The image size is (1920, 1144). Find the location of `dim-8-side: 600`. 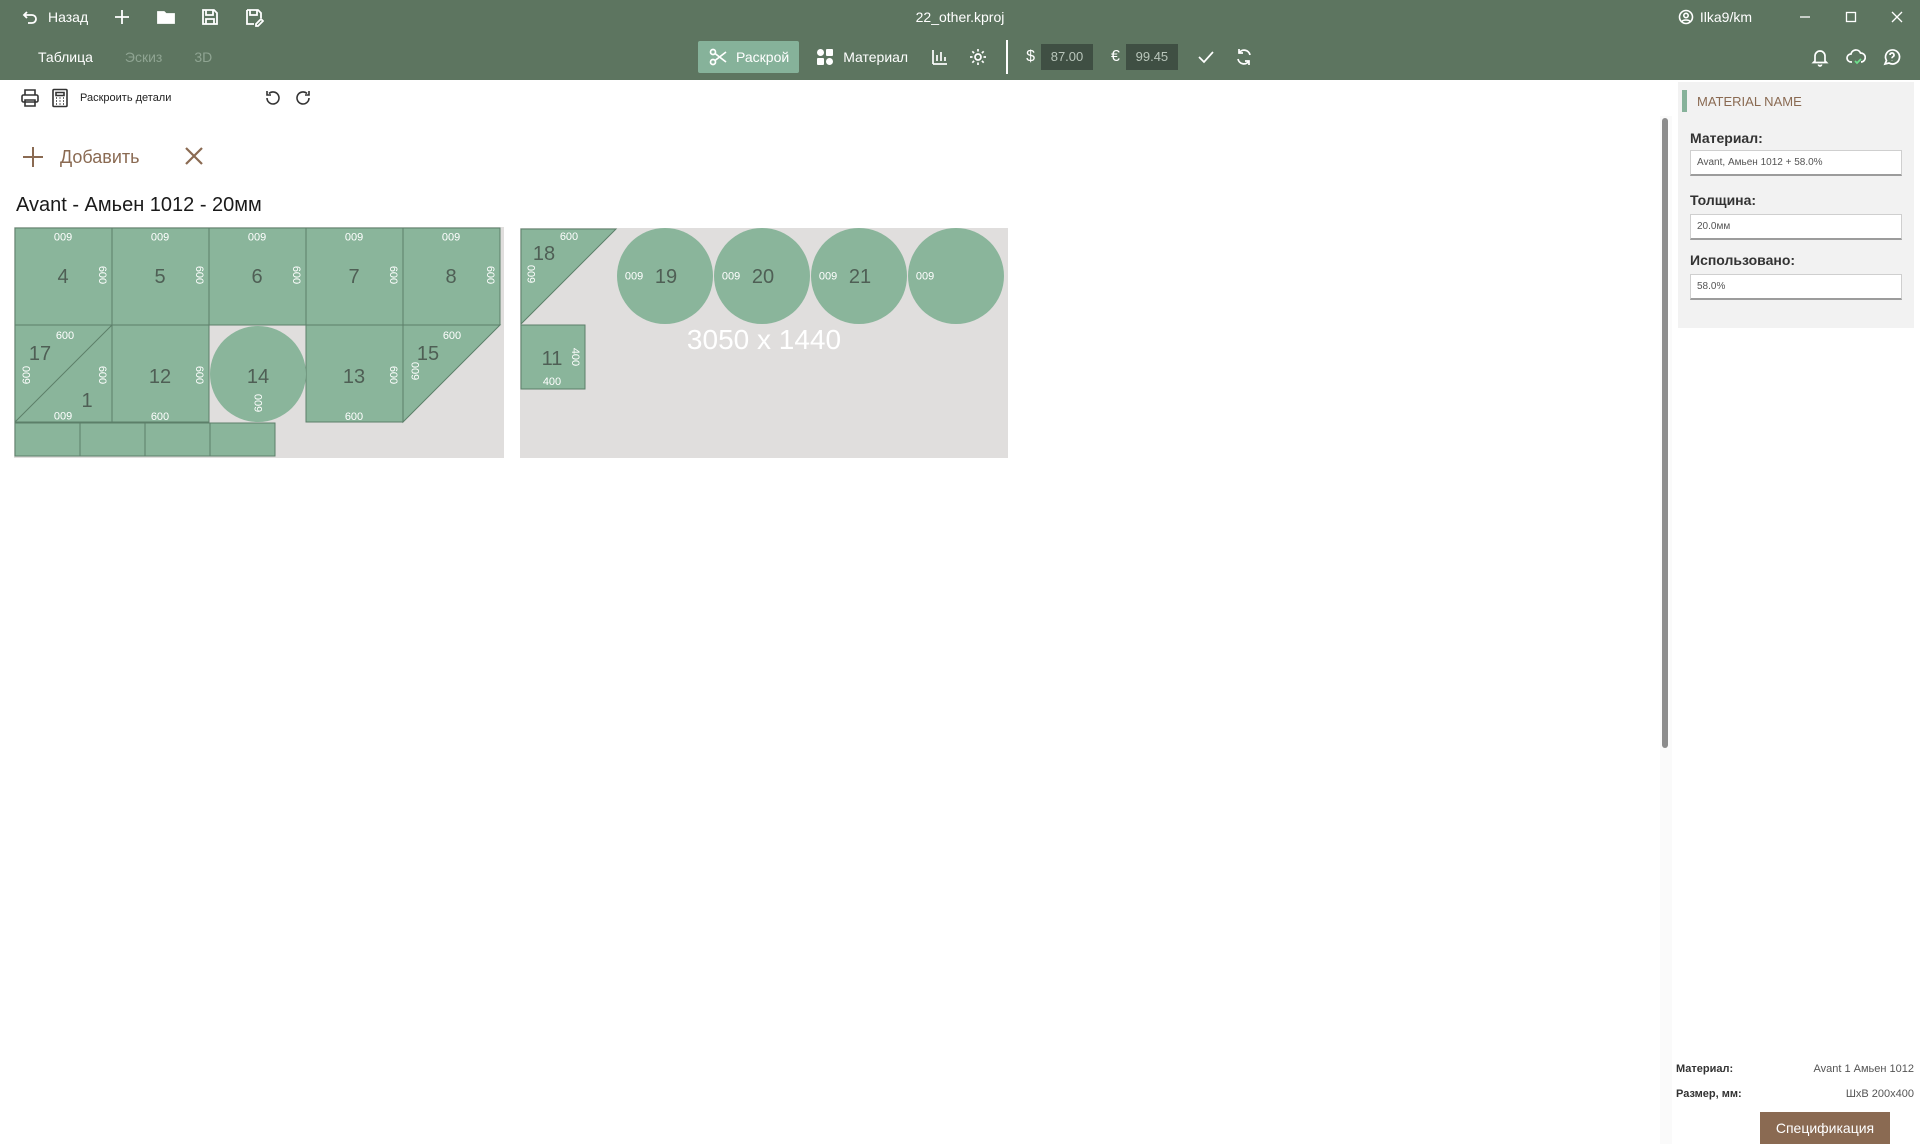

dim-8-side: 600 is located at coordinates (490, 275).